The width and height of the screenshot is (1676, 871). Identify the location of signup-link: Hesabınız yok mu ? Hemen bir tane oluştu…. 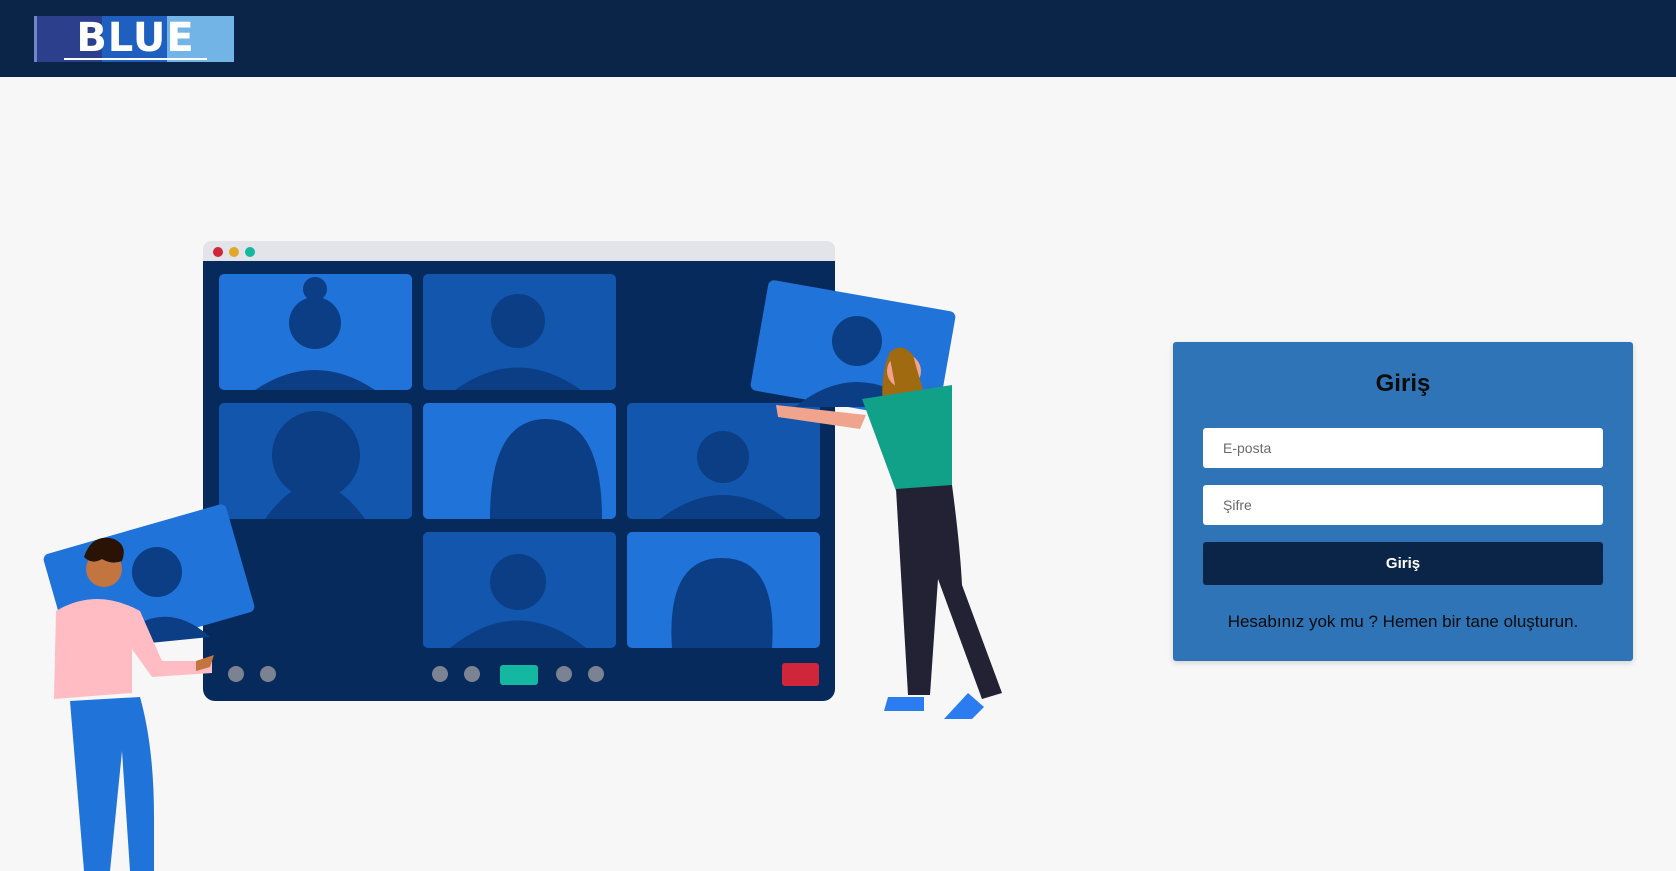
(1403, 622).